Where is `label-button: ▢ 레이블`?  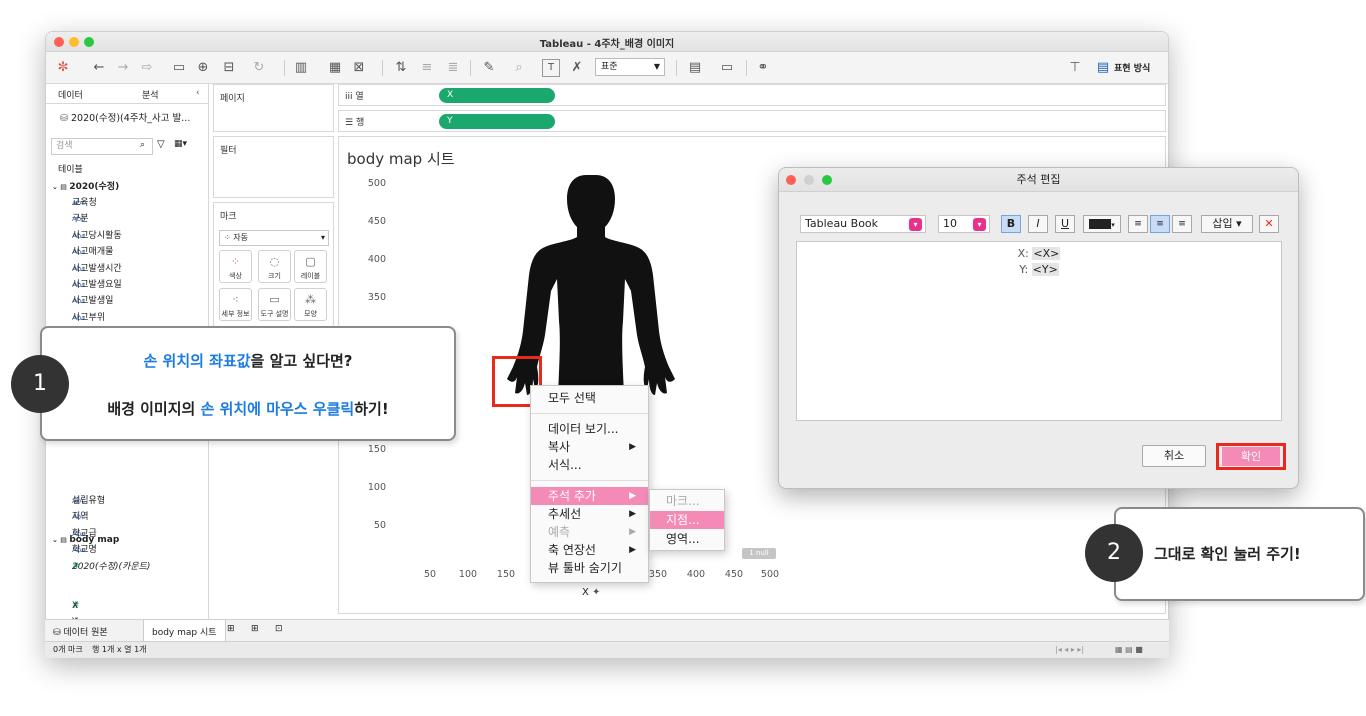
label-button: ▢ 레이블 is located at coordinates (310, 266).